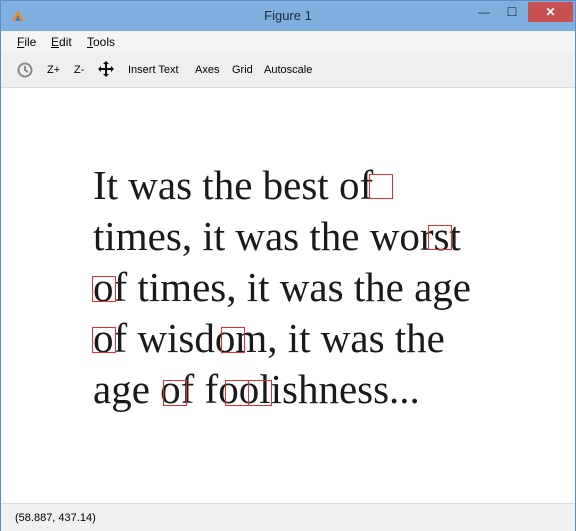 This screenshot has width=576, height=531. I want to click on text-line-3: of times, it was the age, so click(282, 287).